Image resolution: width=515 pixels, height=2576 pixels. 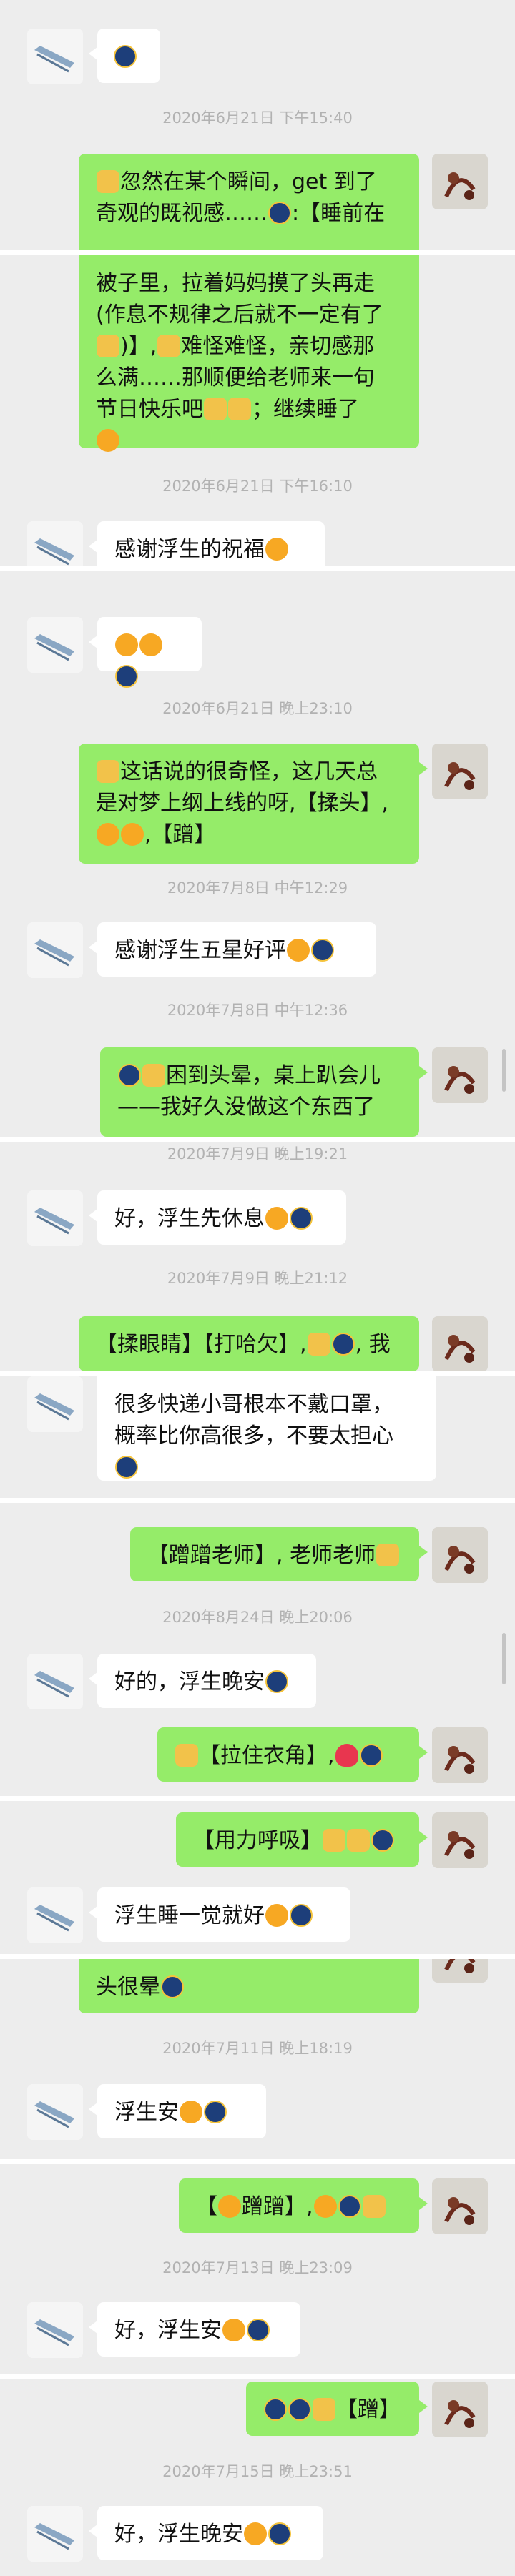 I want to click on received-message: 感谢浮生的祝福, so click(x=207, y=543).